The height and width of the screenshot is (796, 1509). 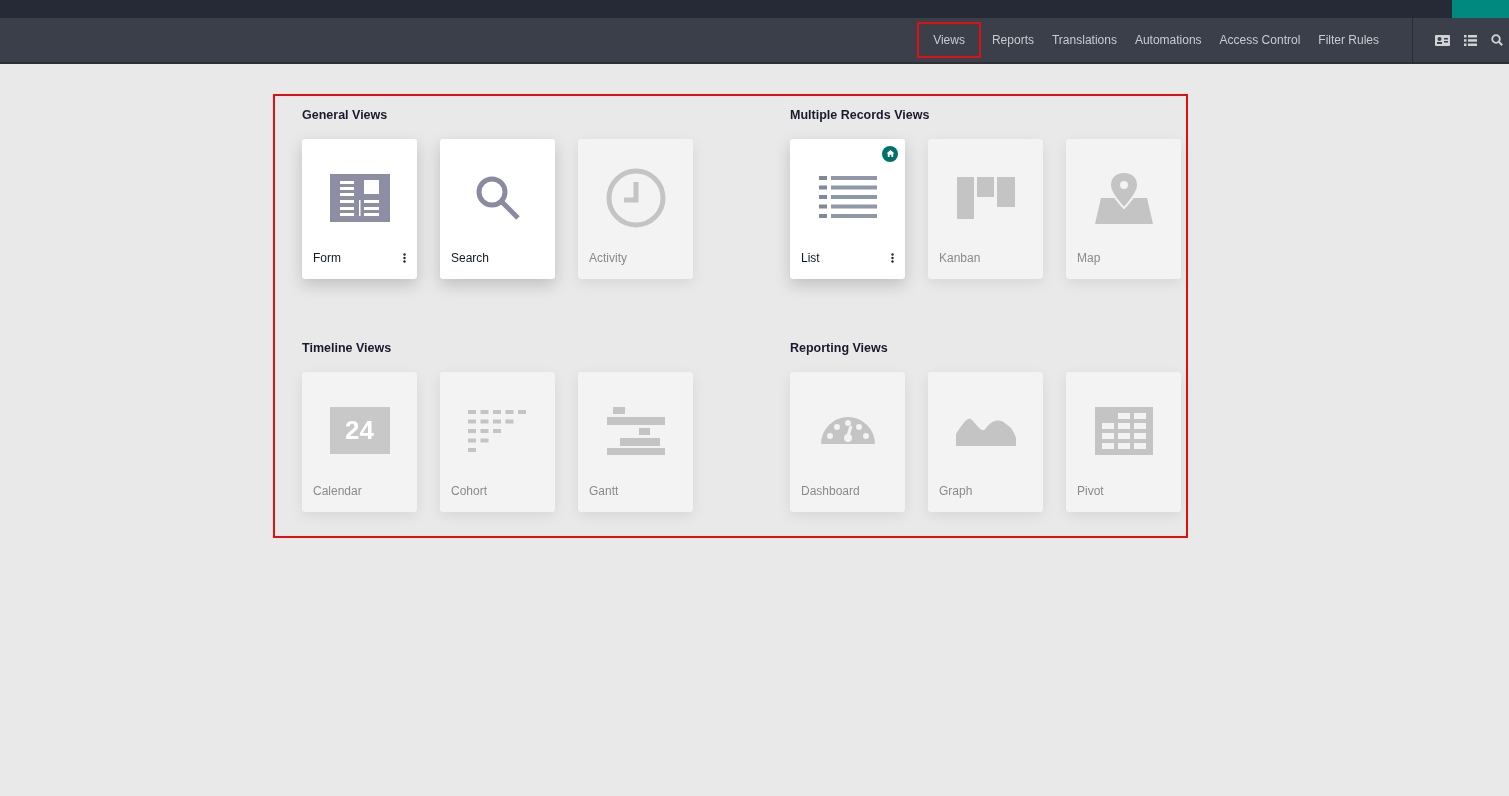 I want to click on view-card-label: Pivot, so click(x=1090, y=491).